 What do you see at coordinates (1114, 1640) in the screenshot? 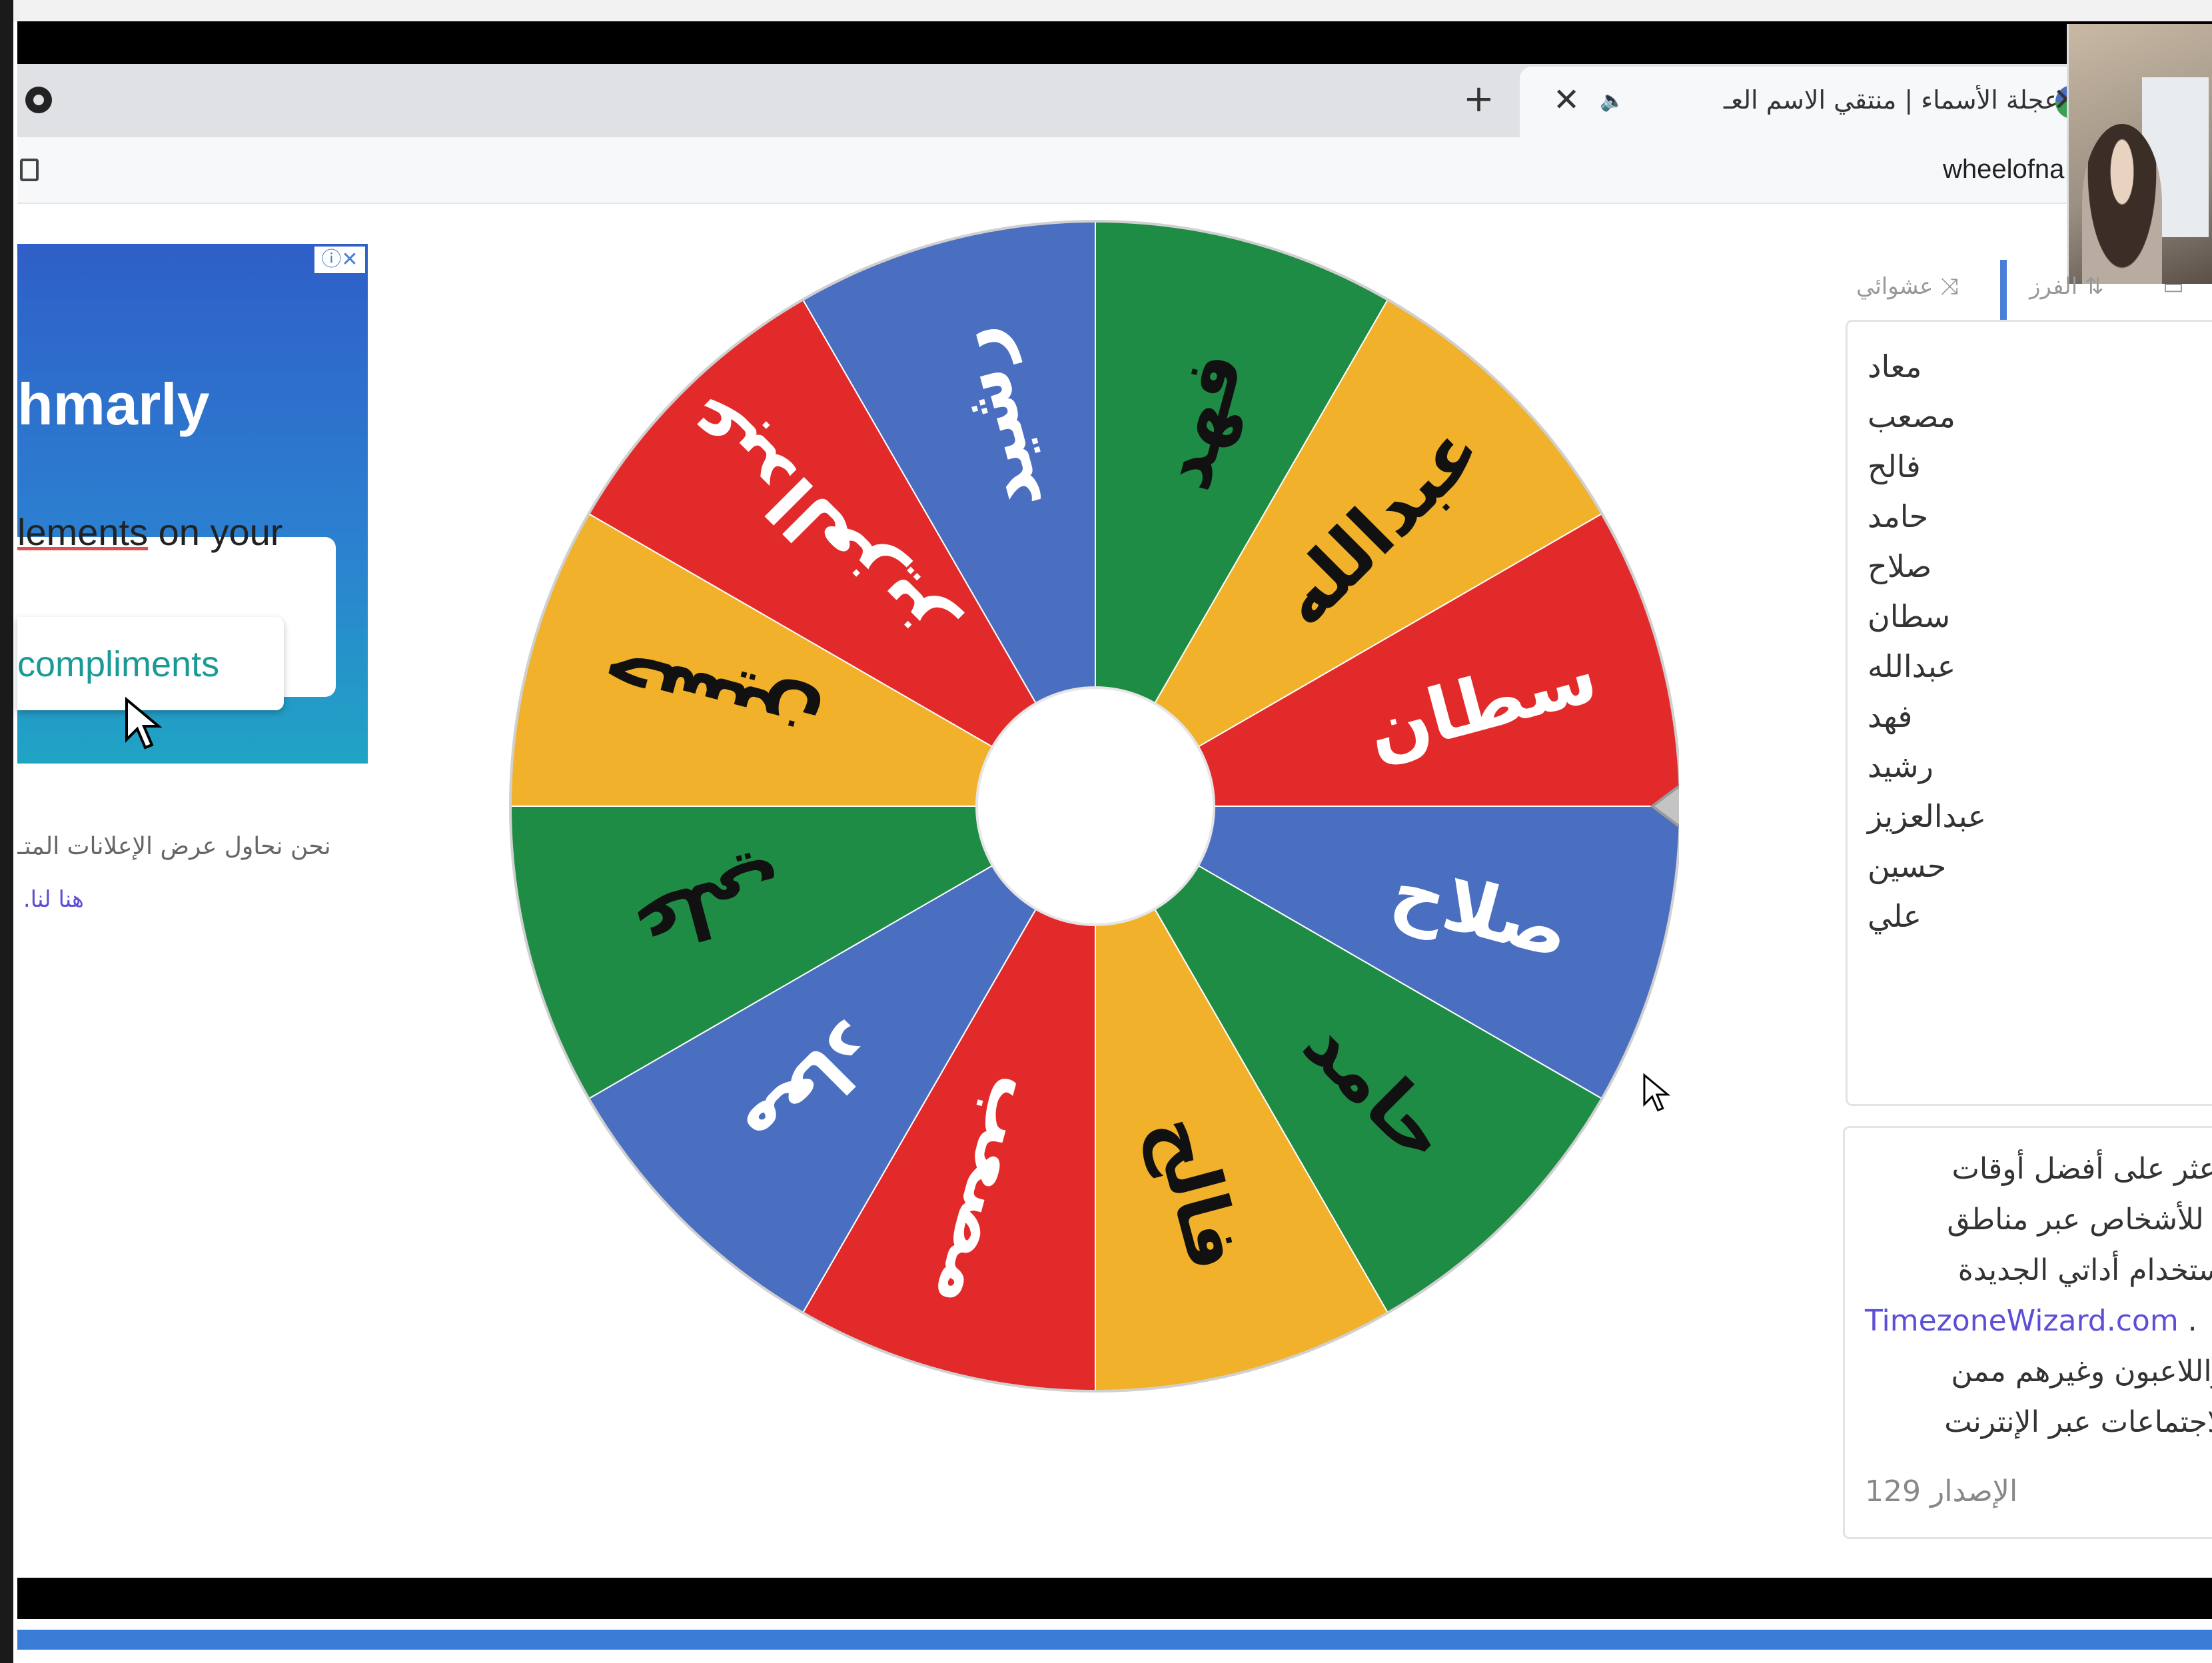
I see `bottom-progress-bar` at bounding box center [1114, 1640].